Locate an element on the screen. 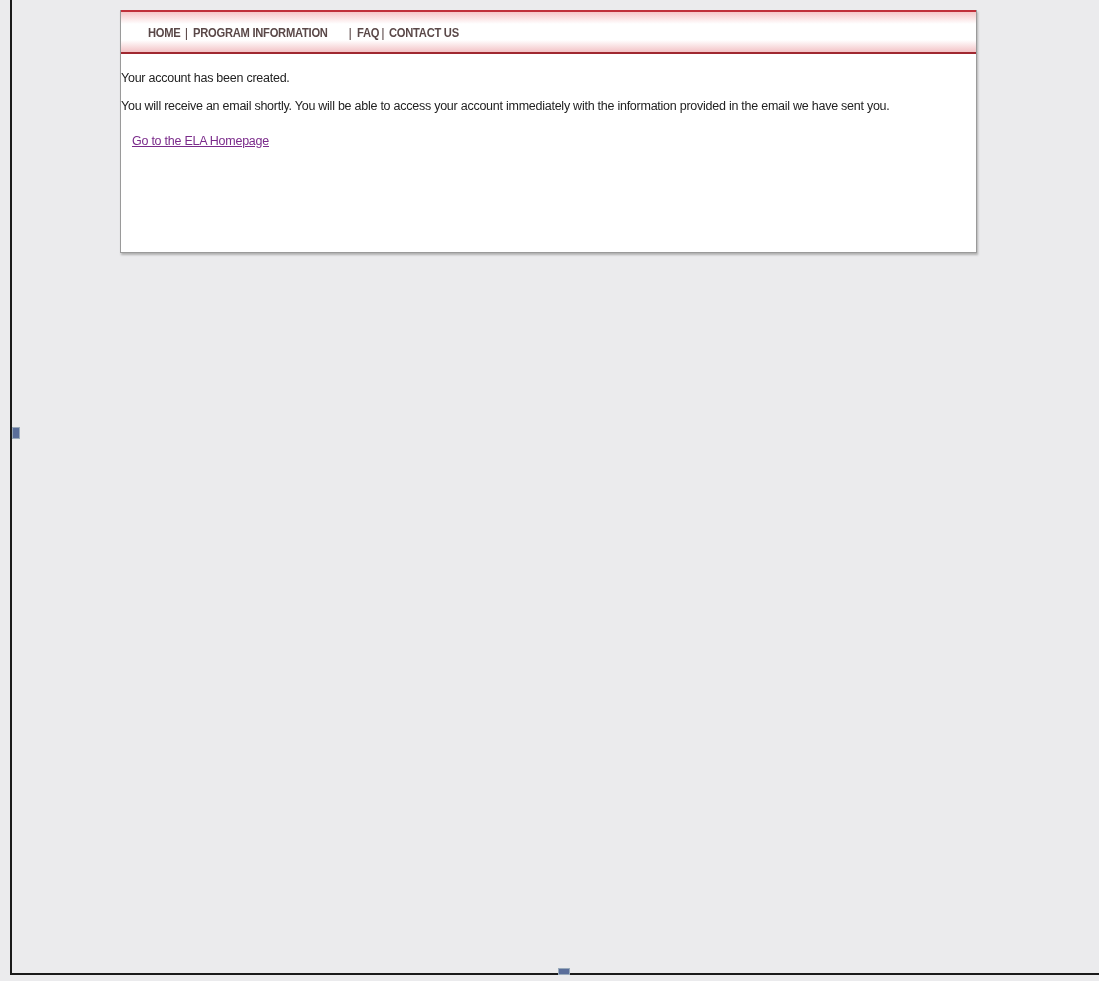 The width and height of the screenshot is (1099, 981). nav-link: FAQ is located at coordinates (367, 32).